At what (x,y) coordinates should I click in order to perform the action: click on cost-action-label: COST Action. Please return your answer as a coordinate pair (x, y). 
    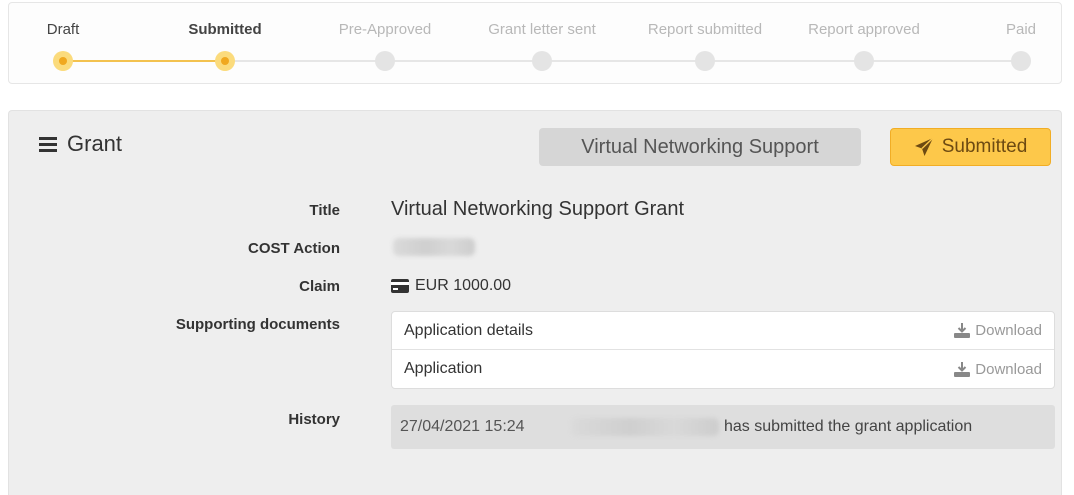
    Looking at the image, I should click on (294, 248).